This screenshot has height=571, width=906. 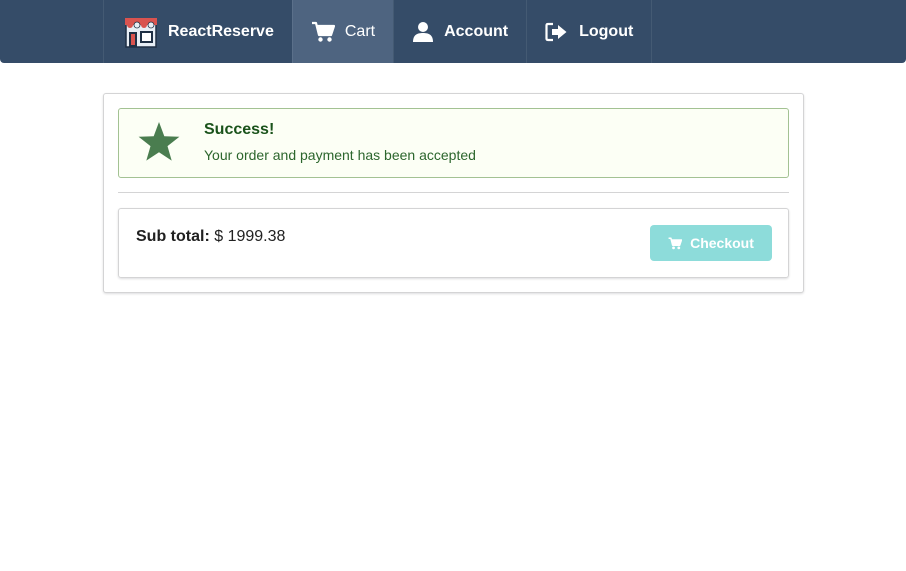 I want to click on subtotal: Sub total: $ 1999.38, so click(x=210, y=237).